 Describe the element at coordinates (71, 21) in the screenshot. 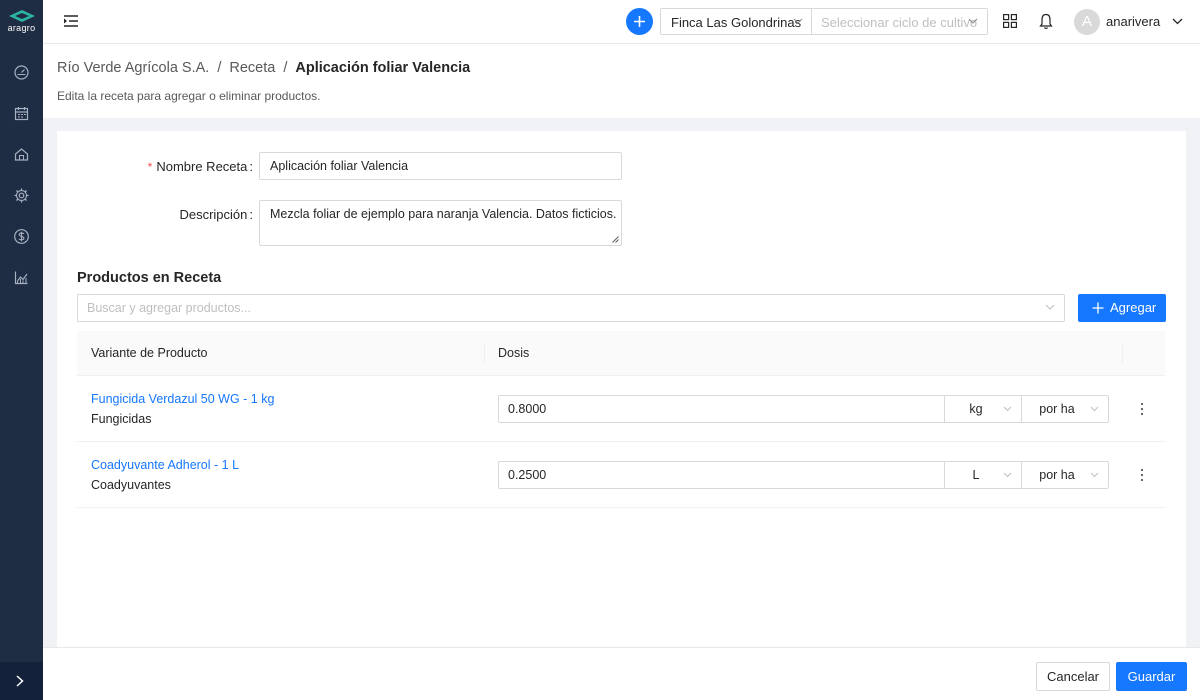

I see `menu-fold-icon` at that location.